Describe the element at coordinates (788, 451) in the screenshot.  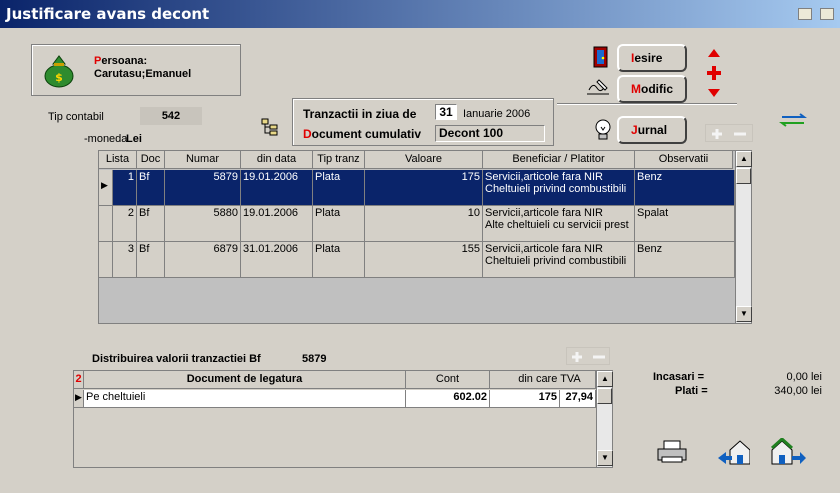
I see `home-exit-icon` at that location.